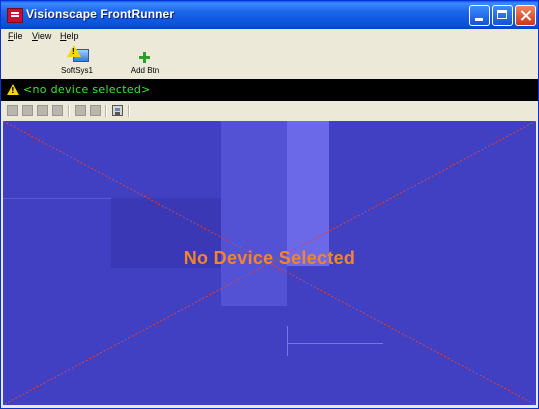 This screenshot has height=409, width=539. I want to click on download-icon, so click(95, 110).